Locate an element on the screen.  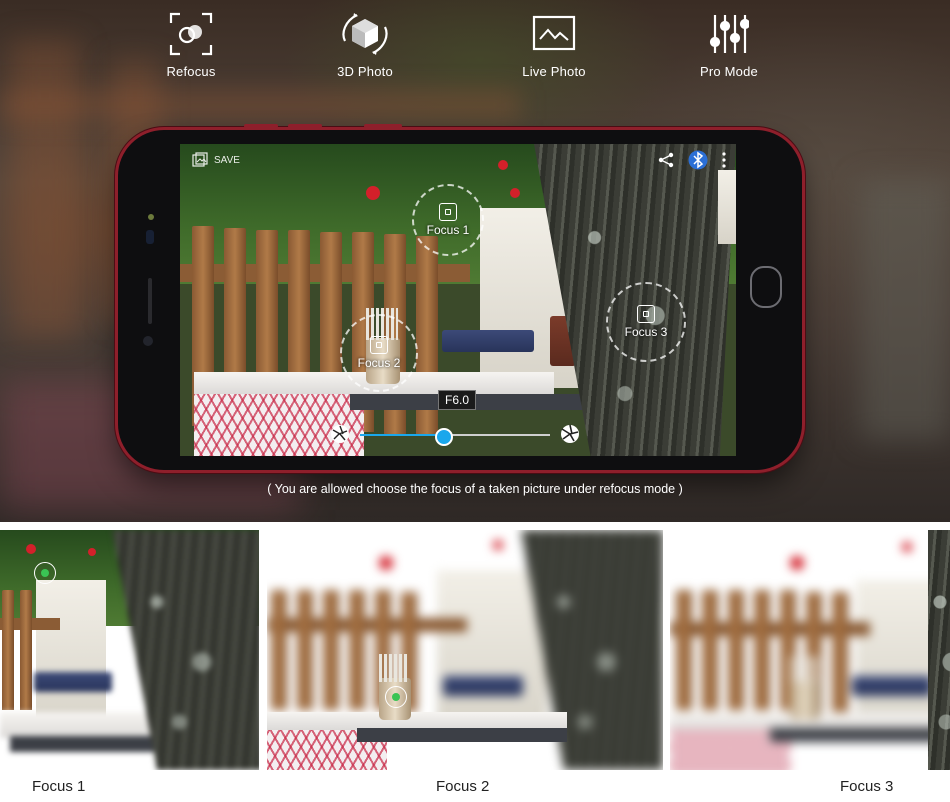
bluetooth-icon is located at coordinates (698, 160).